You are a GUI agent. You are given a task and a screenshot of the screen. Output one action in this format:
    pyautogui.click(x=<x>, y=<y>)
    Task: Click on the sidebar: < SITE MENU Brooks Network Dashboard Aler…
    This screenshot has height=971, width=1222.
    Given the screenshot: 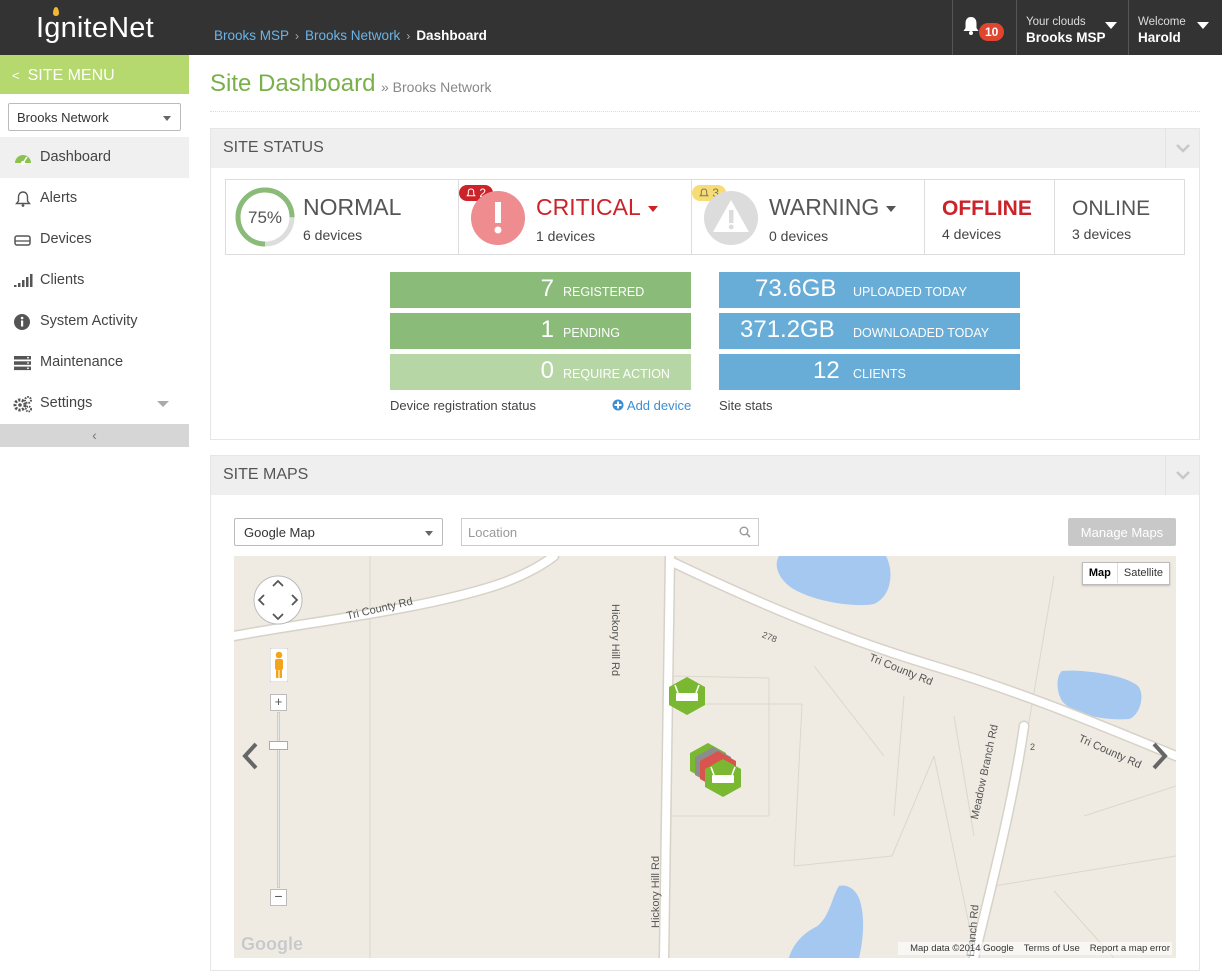 What is the action you would take?
    pyautogui.click(x=94, y=513)
    